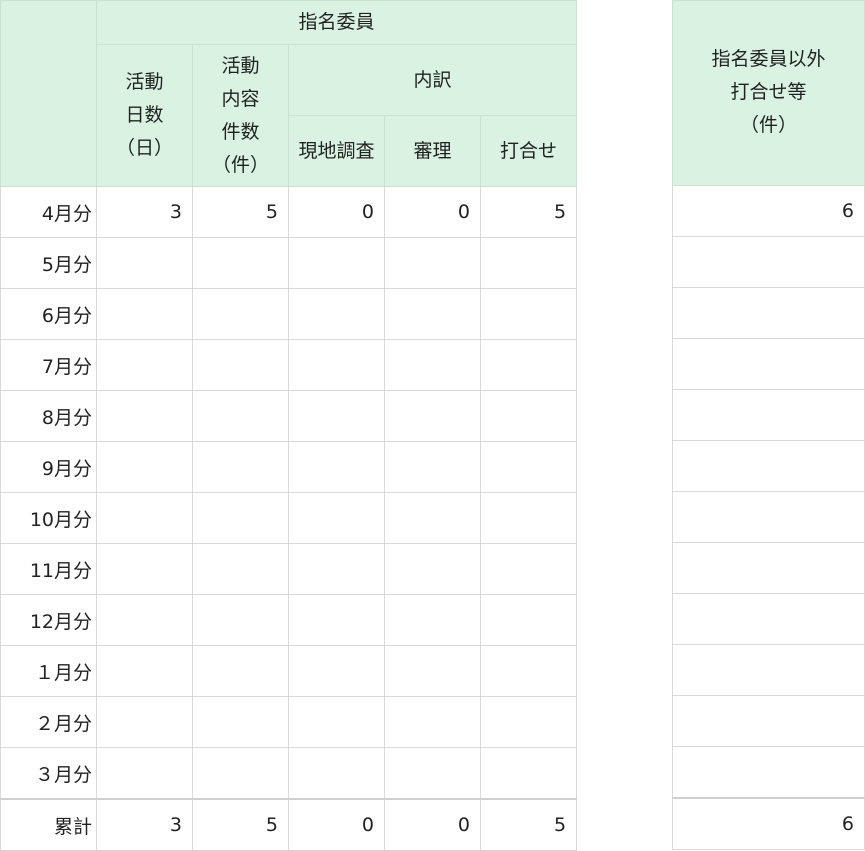 This screenshot has height=851, width=865. Describe the element at coordinates (48, 722) in the screenshot. I see `month-label: ２月分` at that location.